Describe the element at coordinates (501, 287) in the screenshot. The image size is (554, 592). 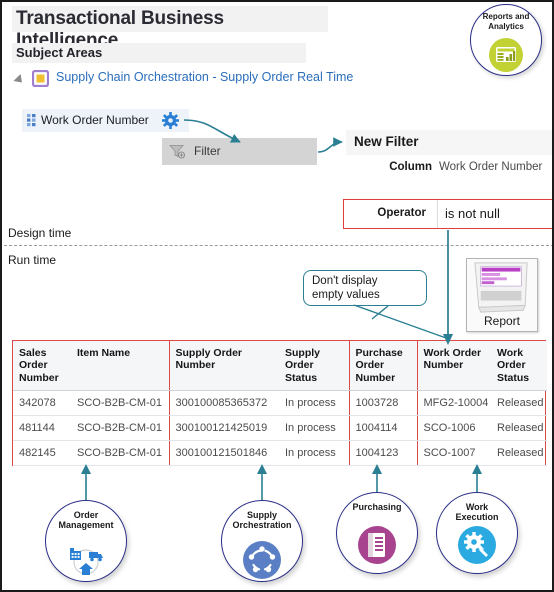
I see `report-document-icon` at that location.